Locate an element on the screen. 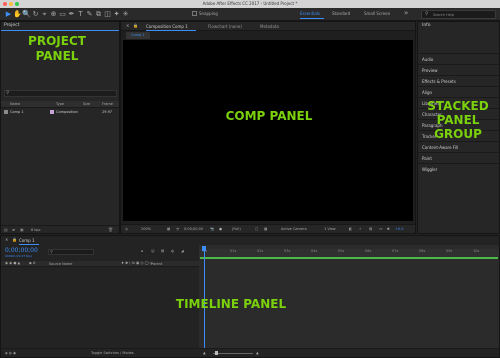 The height and width of the screenshot is (358, 500). toggle-pixel-icon: ◧ is located at coordinates (350, 229).